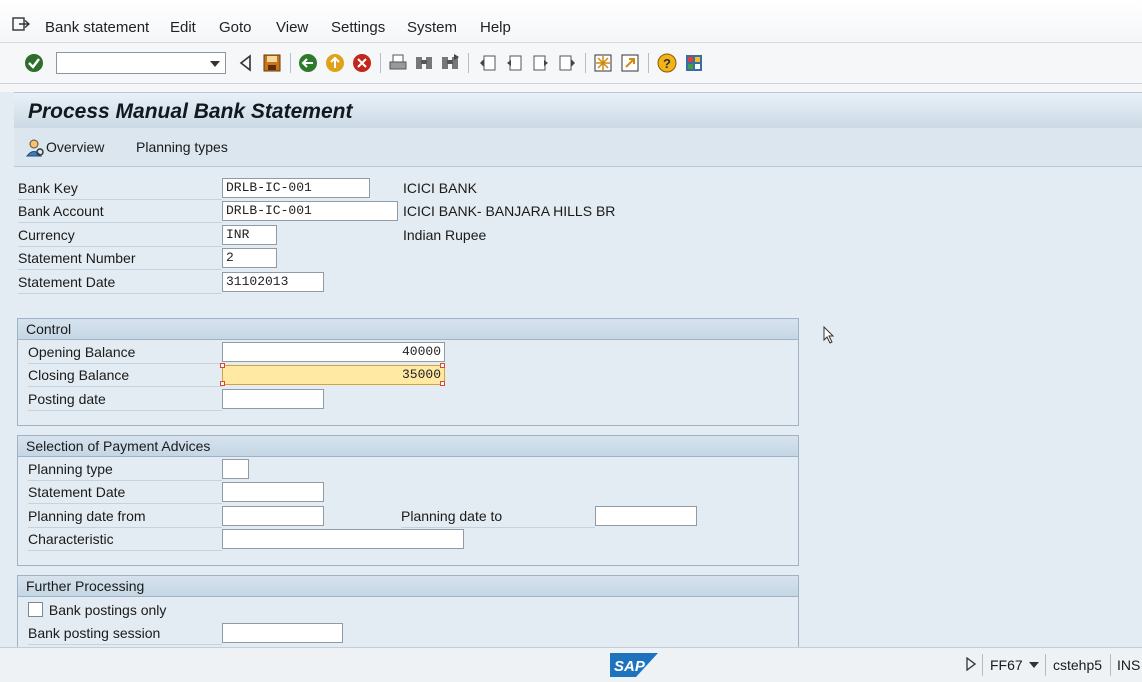 This screenshot has height=682, width=1142. Describe the element at coordinates (445, 235) in the screenshot. I see `currency-description: Indian Rupee` at that location.